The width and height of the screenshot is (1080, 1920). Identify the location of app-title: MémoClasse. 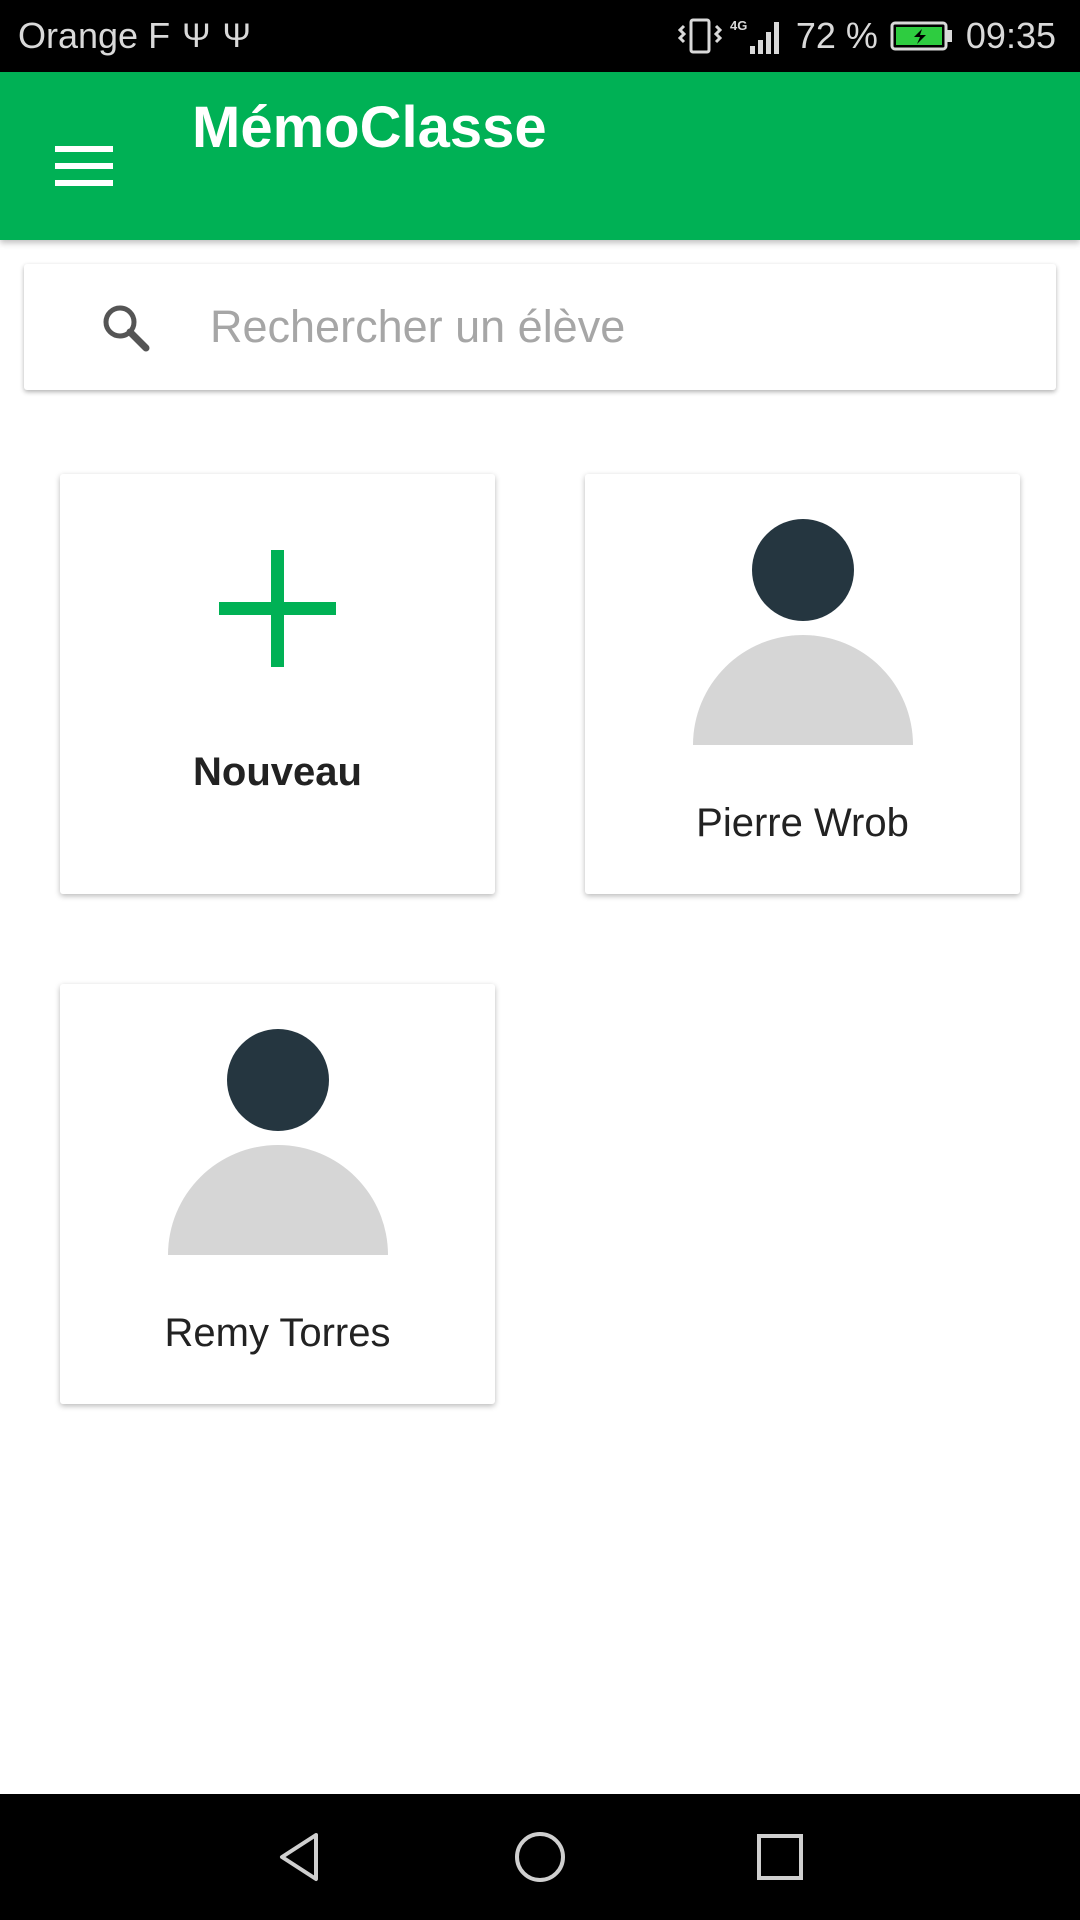
(369, 127).